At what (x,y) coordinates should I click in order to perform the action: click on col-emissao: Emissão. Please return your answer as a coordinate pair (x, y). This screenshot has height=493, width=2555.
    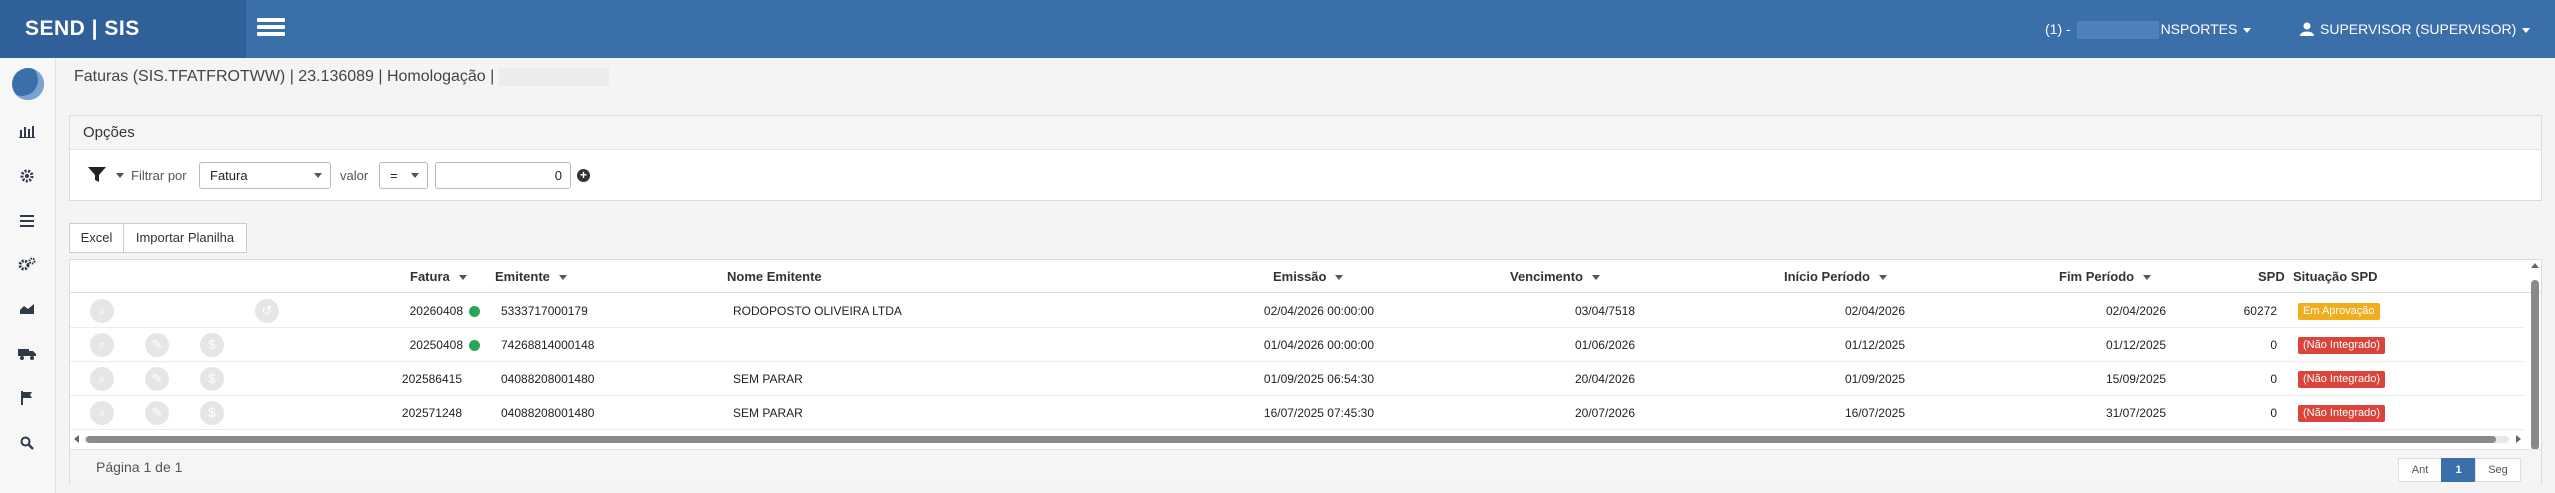
    Looking at the image, I should click on (1308, 276).